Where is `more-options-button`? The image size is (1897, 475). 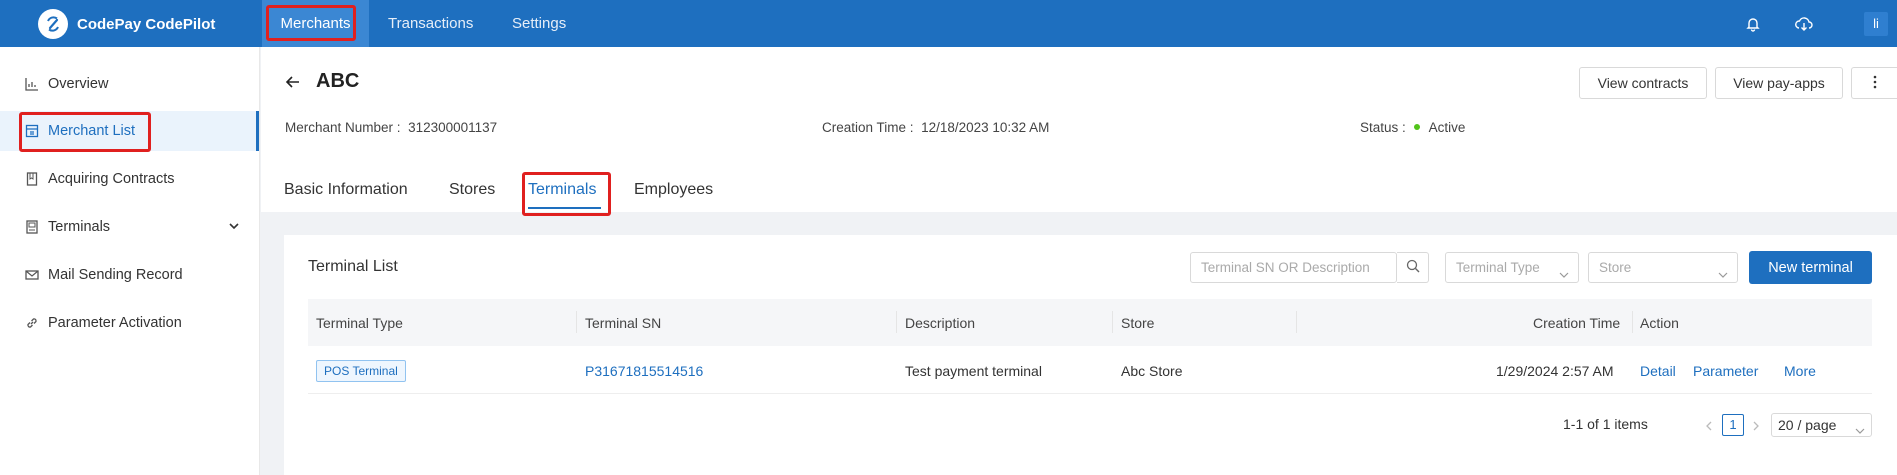 more-options-button is located at coordinates (1874, 83).